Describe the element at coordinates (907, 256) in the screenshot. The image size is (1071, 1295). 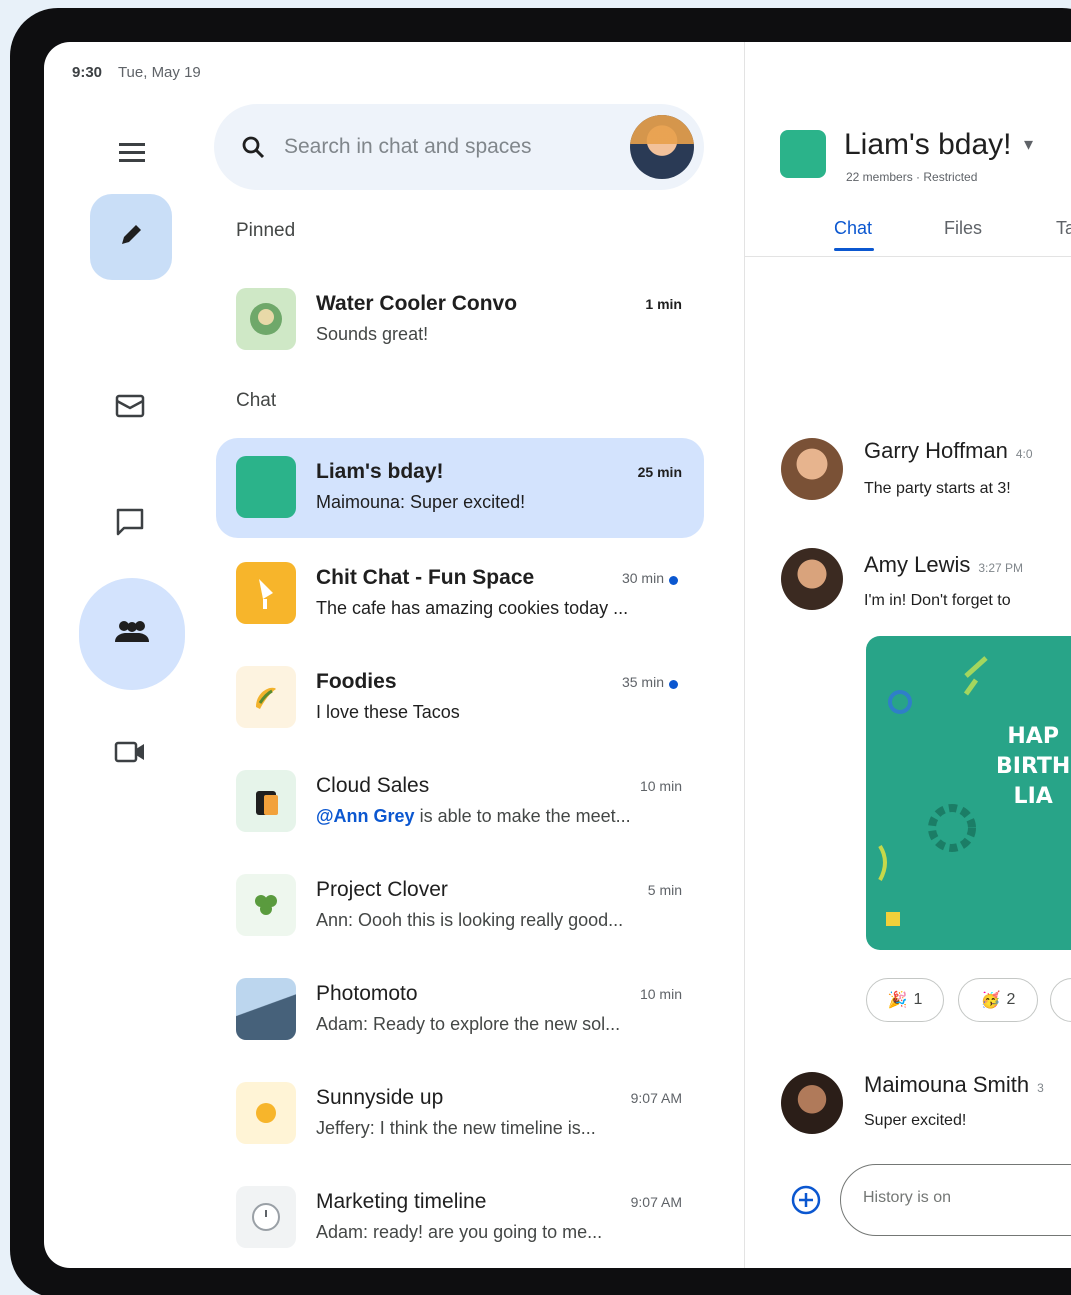
I see `tab-divider` at that location.